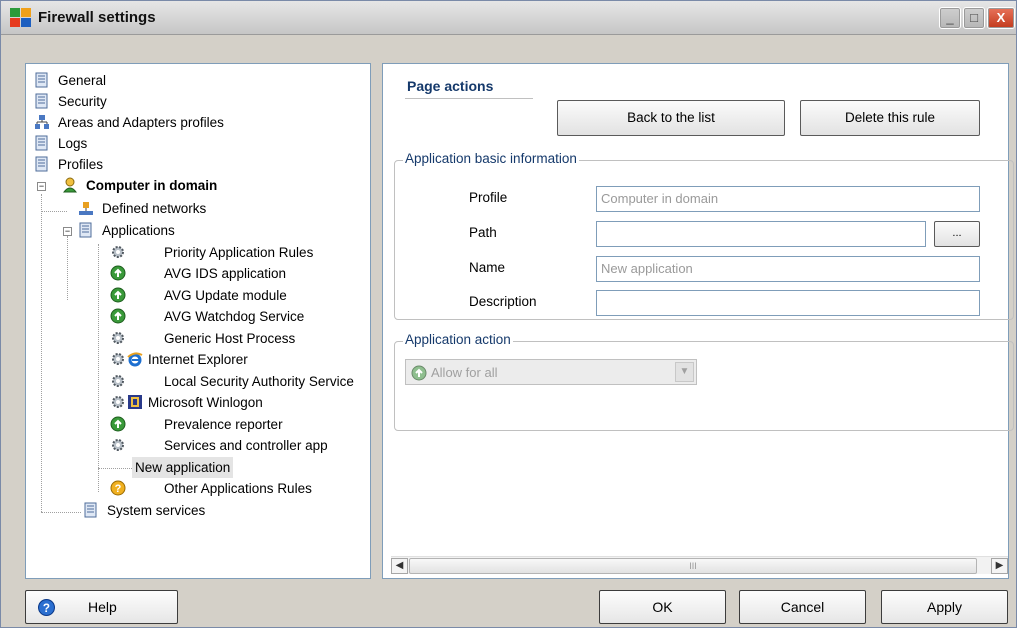 This screenshot has width=1017, height=628. I want to click on tree-item-prevalence-reporter: Prevalence reporter, so click(198, 424).